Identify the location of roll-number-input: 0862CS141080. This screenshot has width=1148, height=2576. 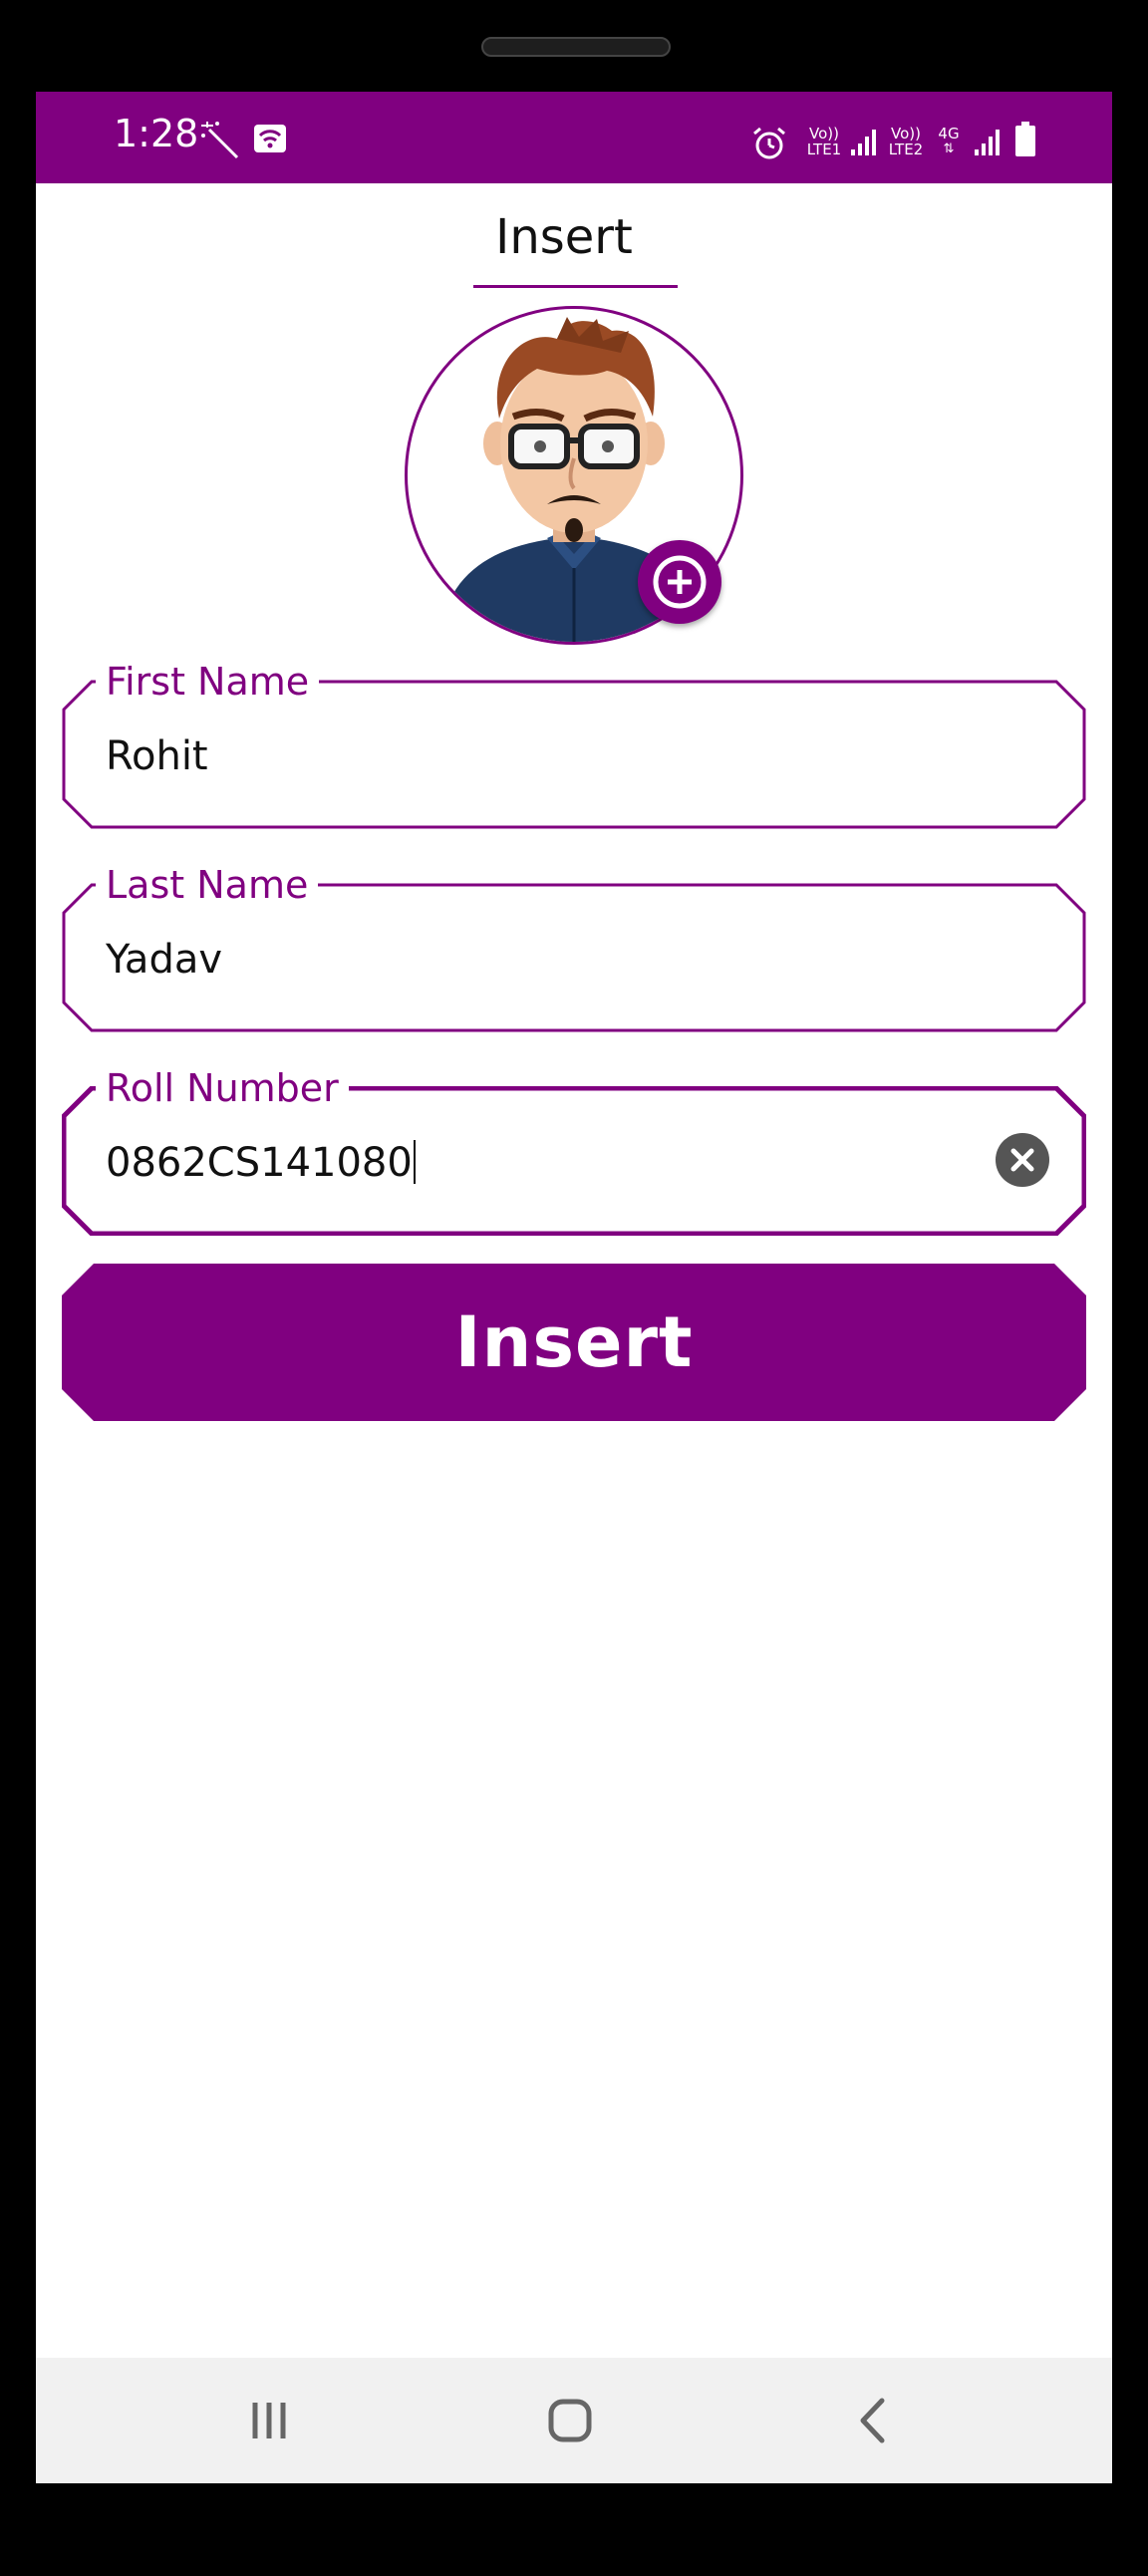
(261, 1163).